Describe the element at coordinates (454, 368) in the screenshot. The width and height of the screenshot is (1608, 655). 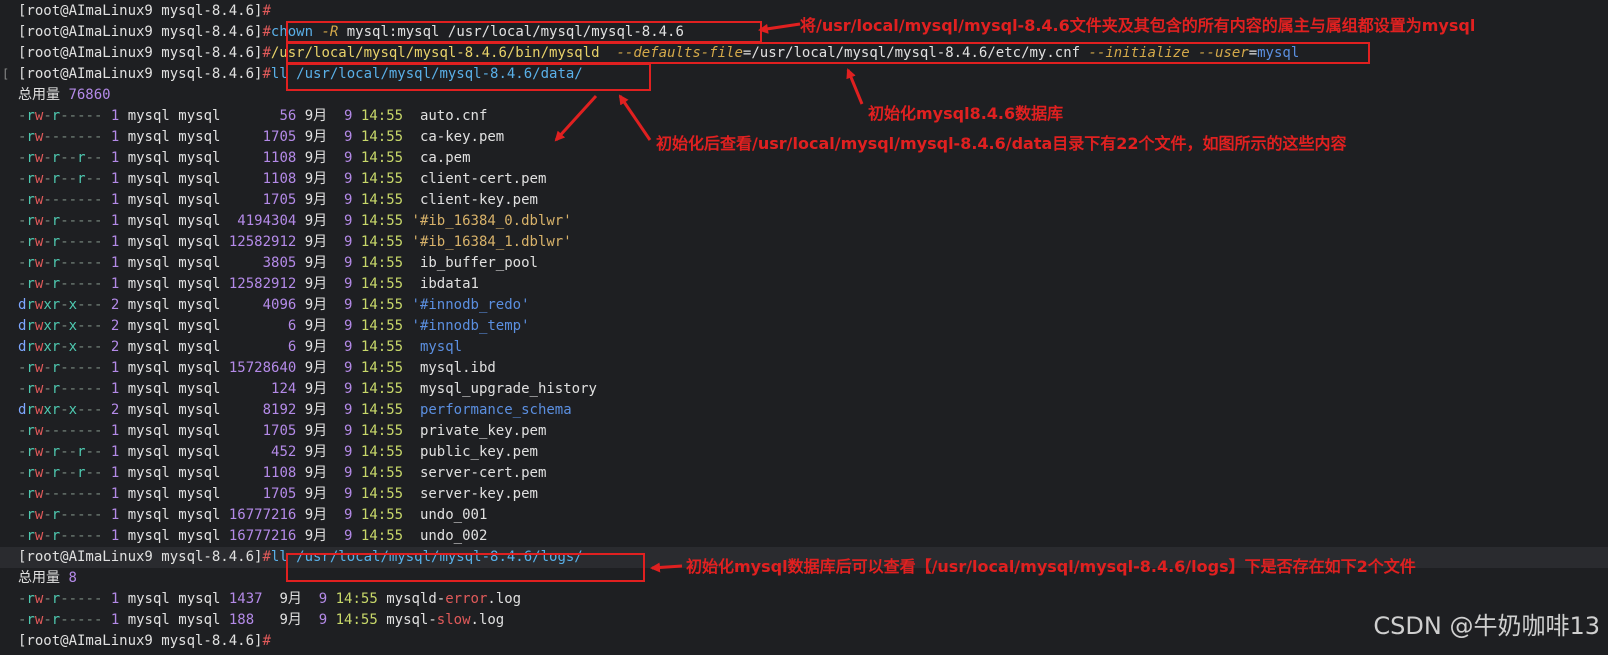
I see `file-name: mysql.ibd` at that location.